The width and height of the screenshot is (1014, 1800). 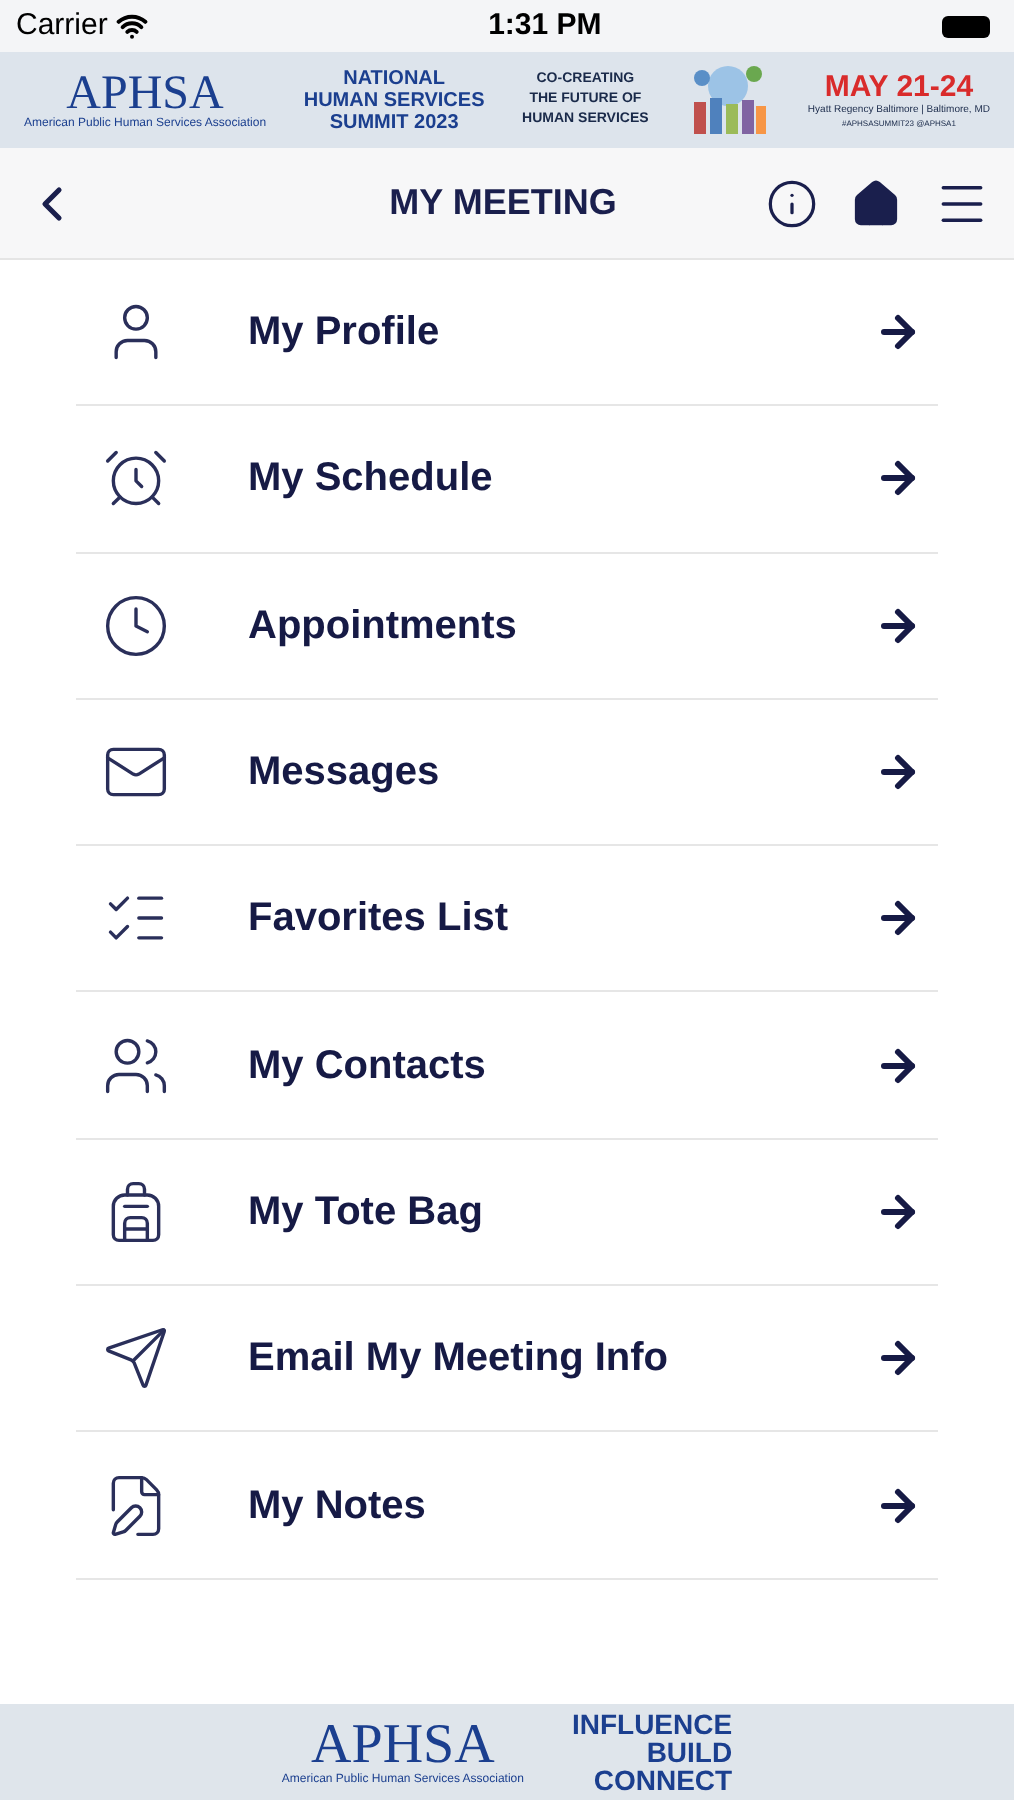 I want to click on home-button, so click(x=876, y=203).